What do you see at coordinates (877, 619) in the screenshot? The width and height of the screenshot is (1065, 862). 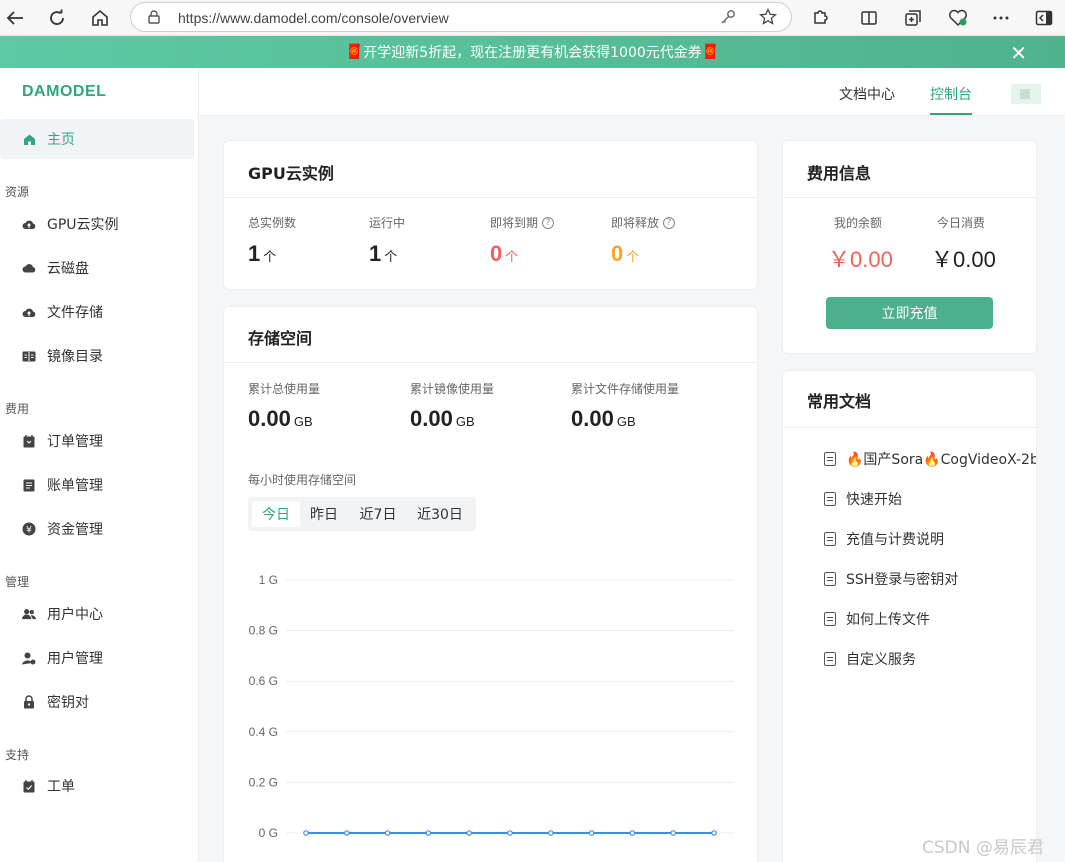 I see `doc-link: 如何上传文件` at bounding box center [877, 619].